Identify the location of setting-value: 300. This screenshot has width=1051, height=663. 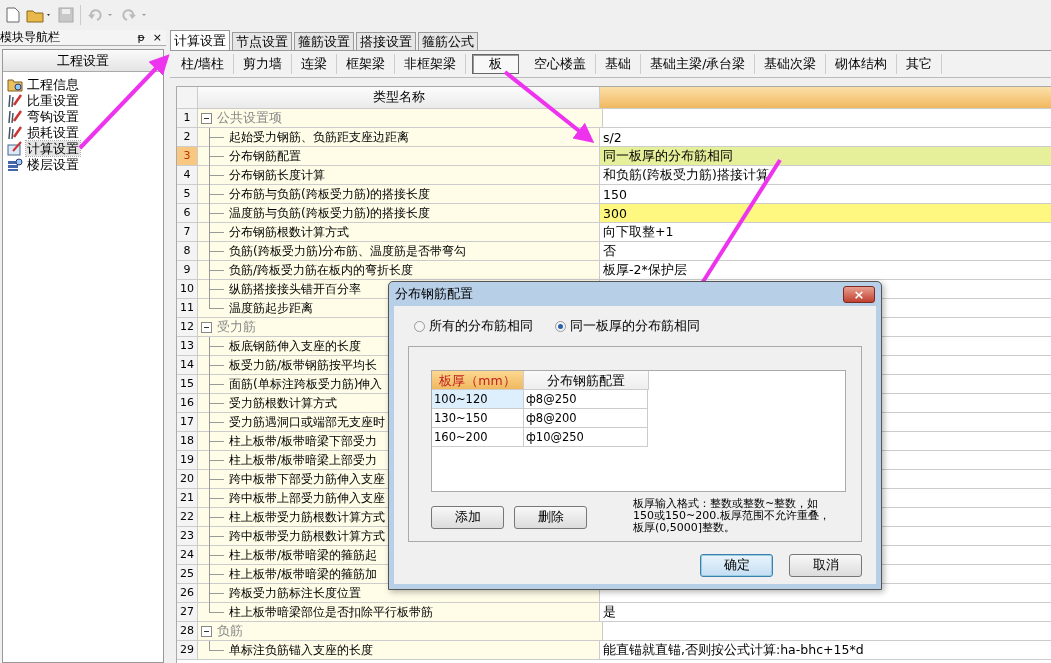
(615, 213).